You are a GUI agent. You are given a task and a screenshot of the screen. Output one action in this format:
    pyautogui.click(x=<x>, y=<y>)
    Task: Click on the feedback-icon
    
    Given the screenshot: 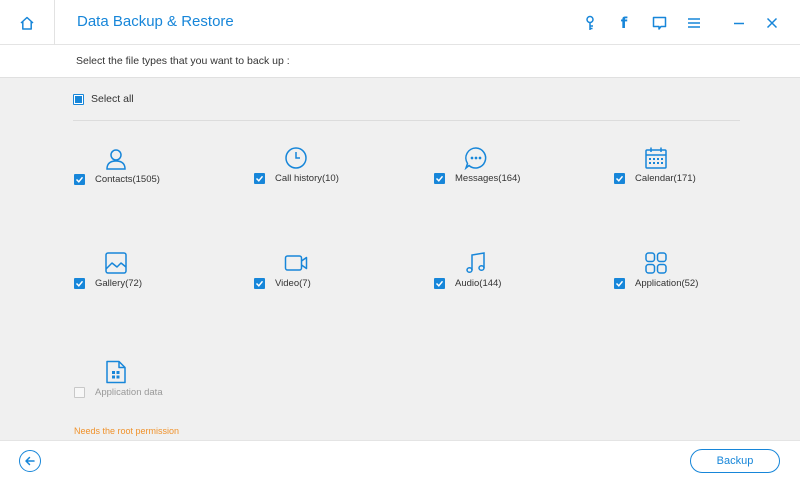 What is the action you would take?
    pyautogui.click(x=659, y=23)
    